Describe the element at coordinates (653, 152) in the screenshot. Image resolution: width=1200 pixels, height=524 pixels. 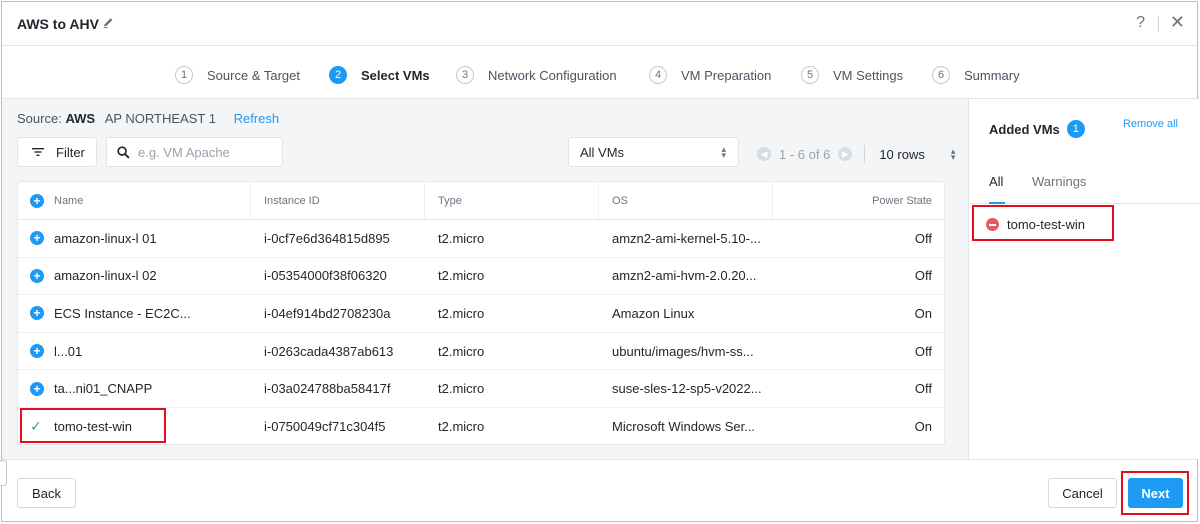
I see `vm-filter-select: All VMs ▴ ▾` at that location.